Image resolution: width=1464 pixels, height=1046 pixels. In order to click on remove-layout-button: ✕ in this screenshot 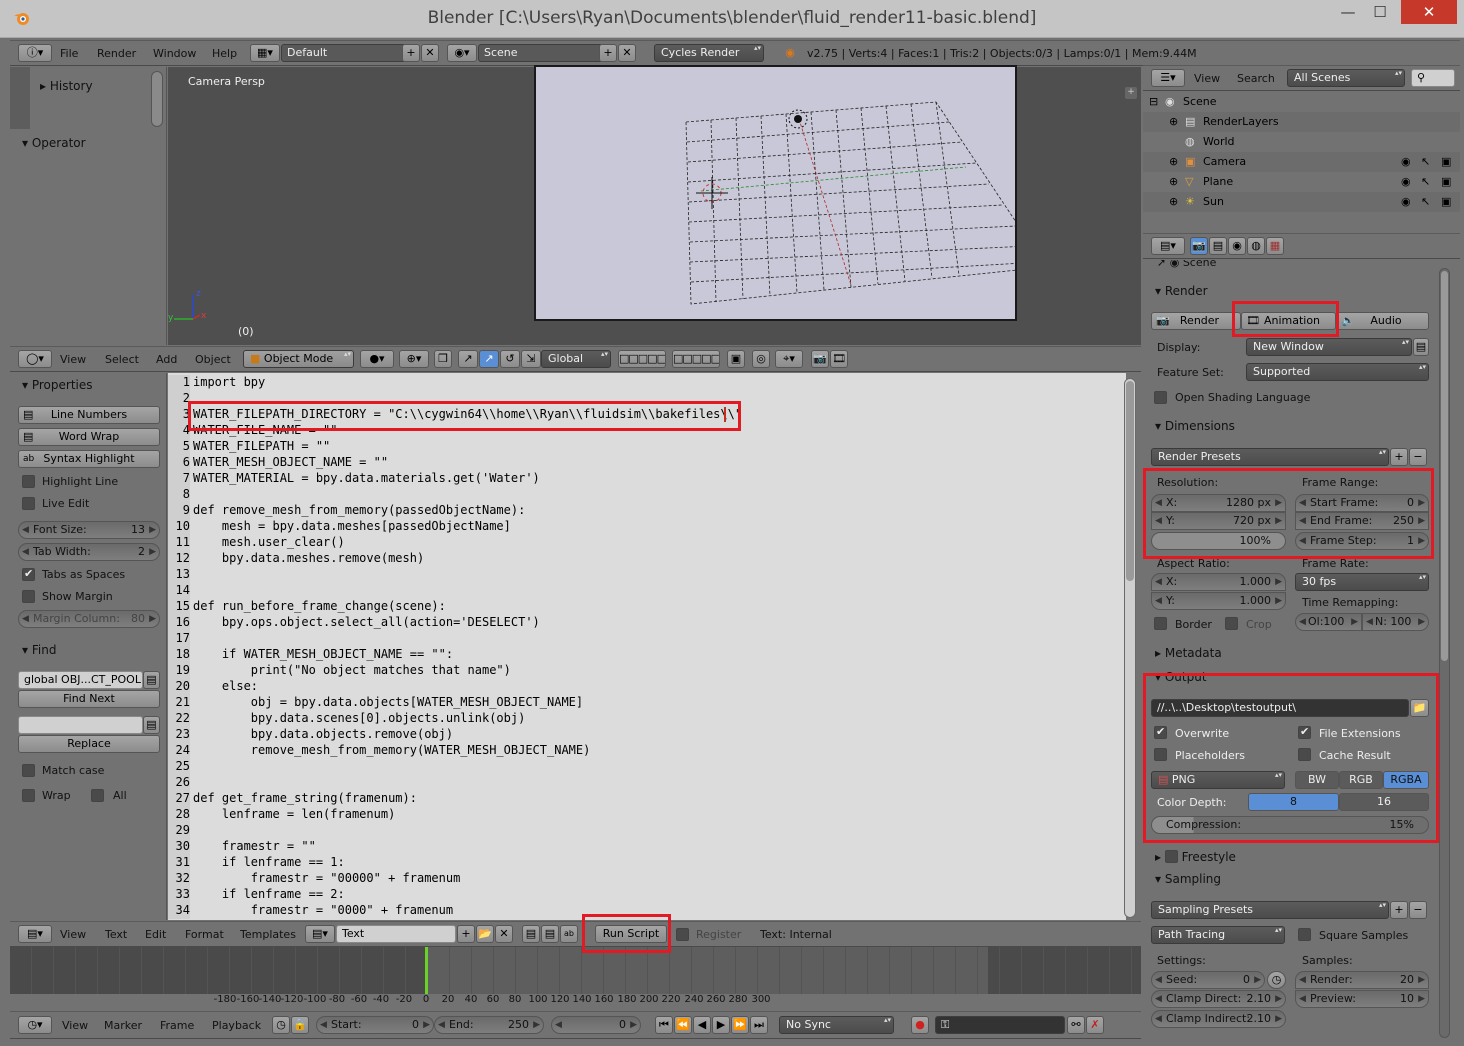, I will do `click(430, 53)`.